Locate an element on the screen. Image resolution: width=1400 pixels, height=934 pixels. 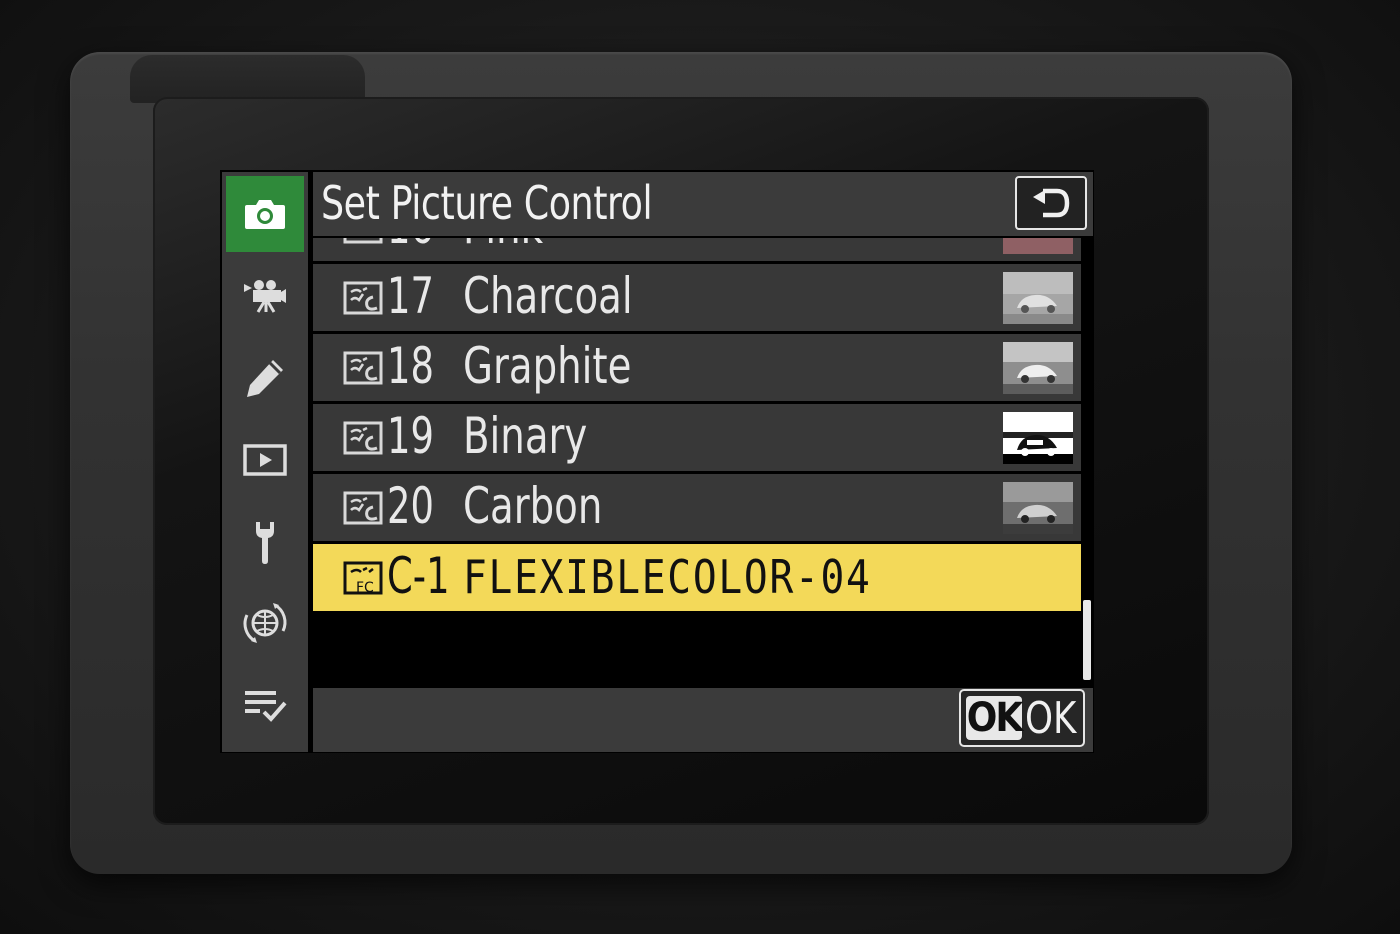
list-item: 16 Pink is located at coordinates (697, 251).